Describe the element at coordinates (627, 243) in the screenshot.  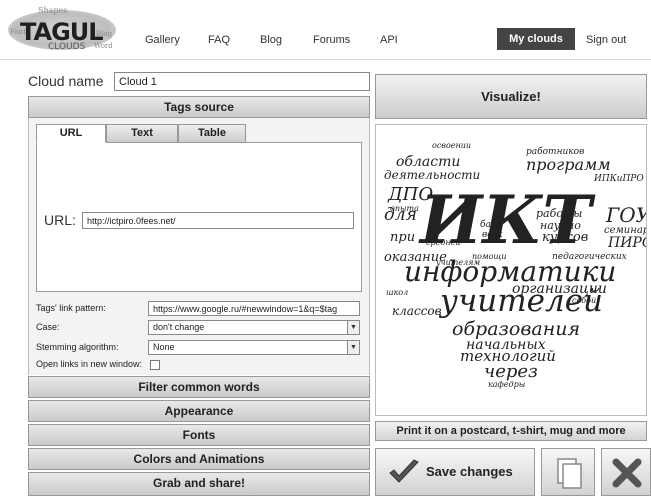
I see `cloud-word: ПИРО` at that location.